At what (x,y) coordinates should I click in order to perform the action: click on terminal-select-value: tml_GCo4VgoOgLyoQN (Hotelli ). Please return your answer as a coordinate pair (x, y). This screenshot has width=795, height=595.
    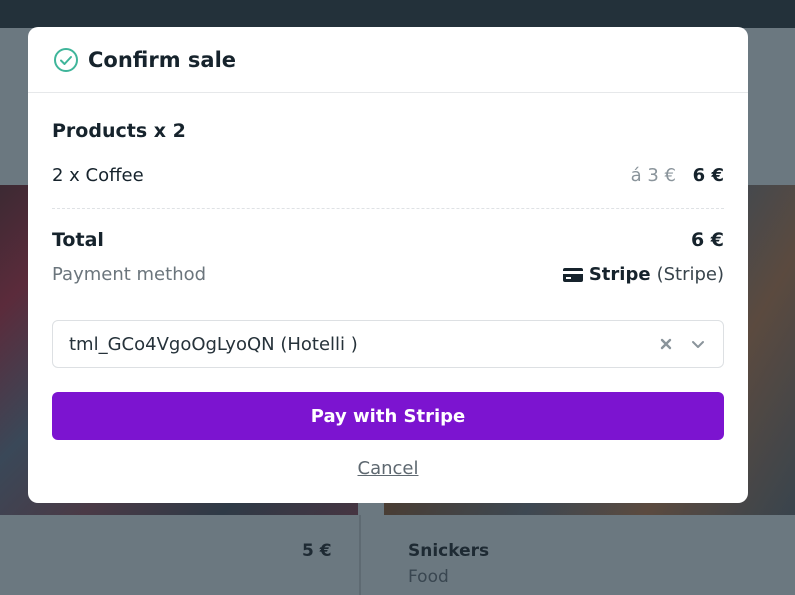
    Looking at the image, I should click on (363, 344).